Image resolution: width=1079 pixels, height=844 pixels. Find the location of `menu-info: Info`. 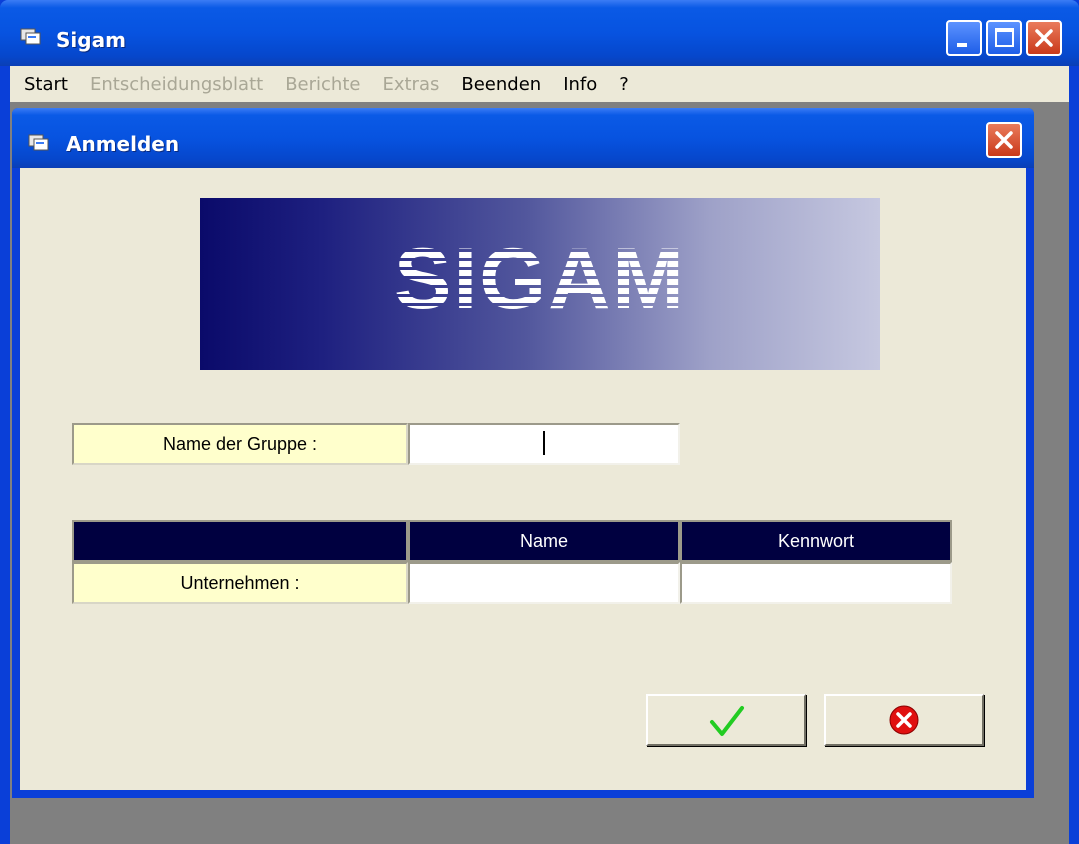

menu-info: Info is located at coordinates (580, 84).